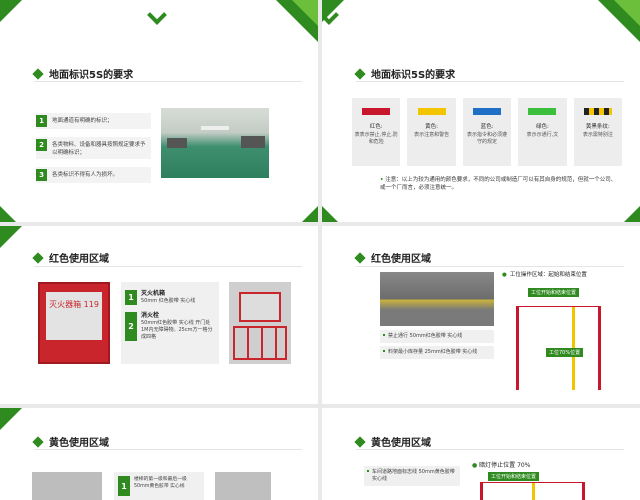 This screenshot has height=500, width=640. I want to click on diagram-tip: 工位操作区域：起始和结束位置, so click(544, 274).